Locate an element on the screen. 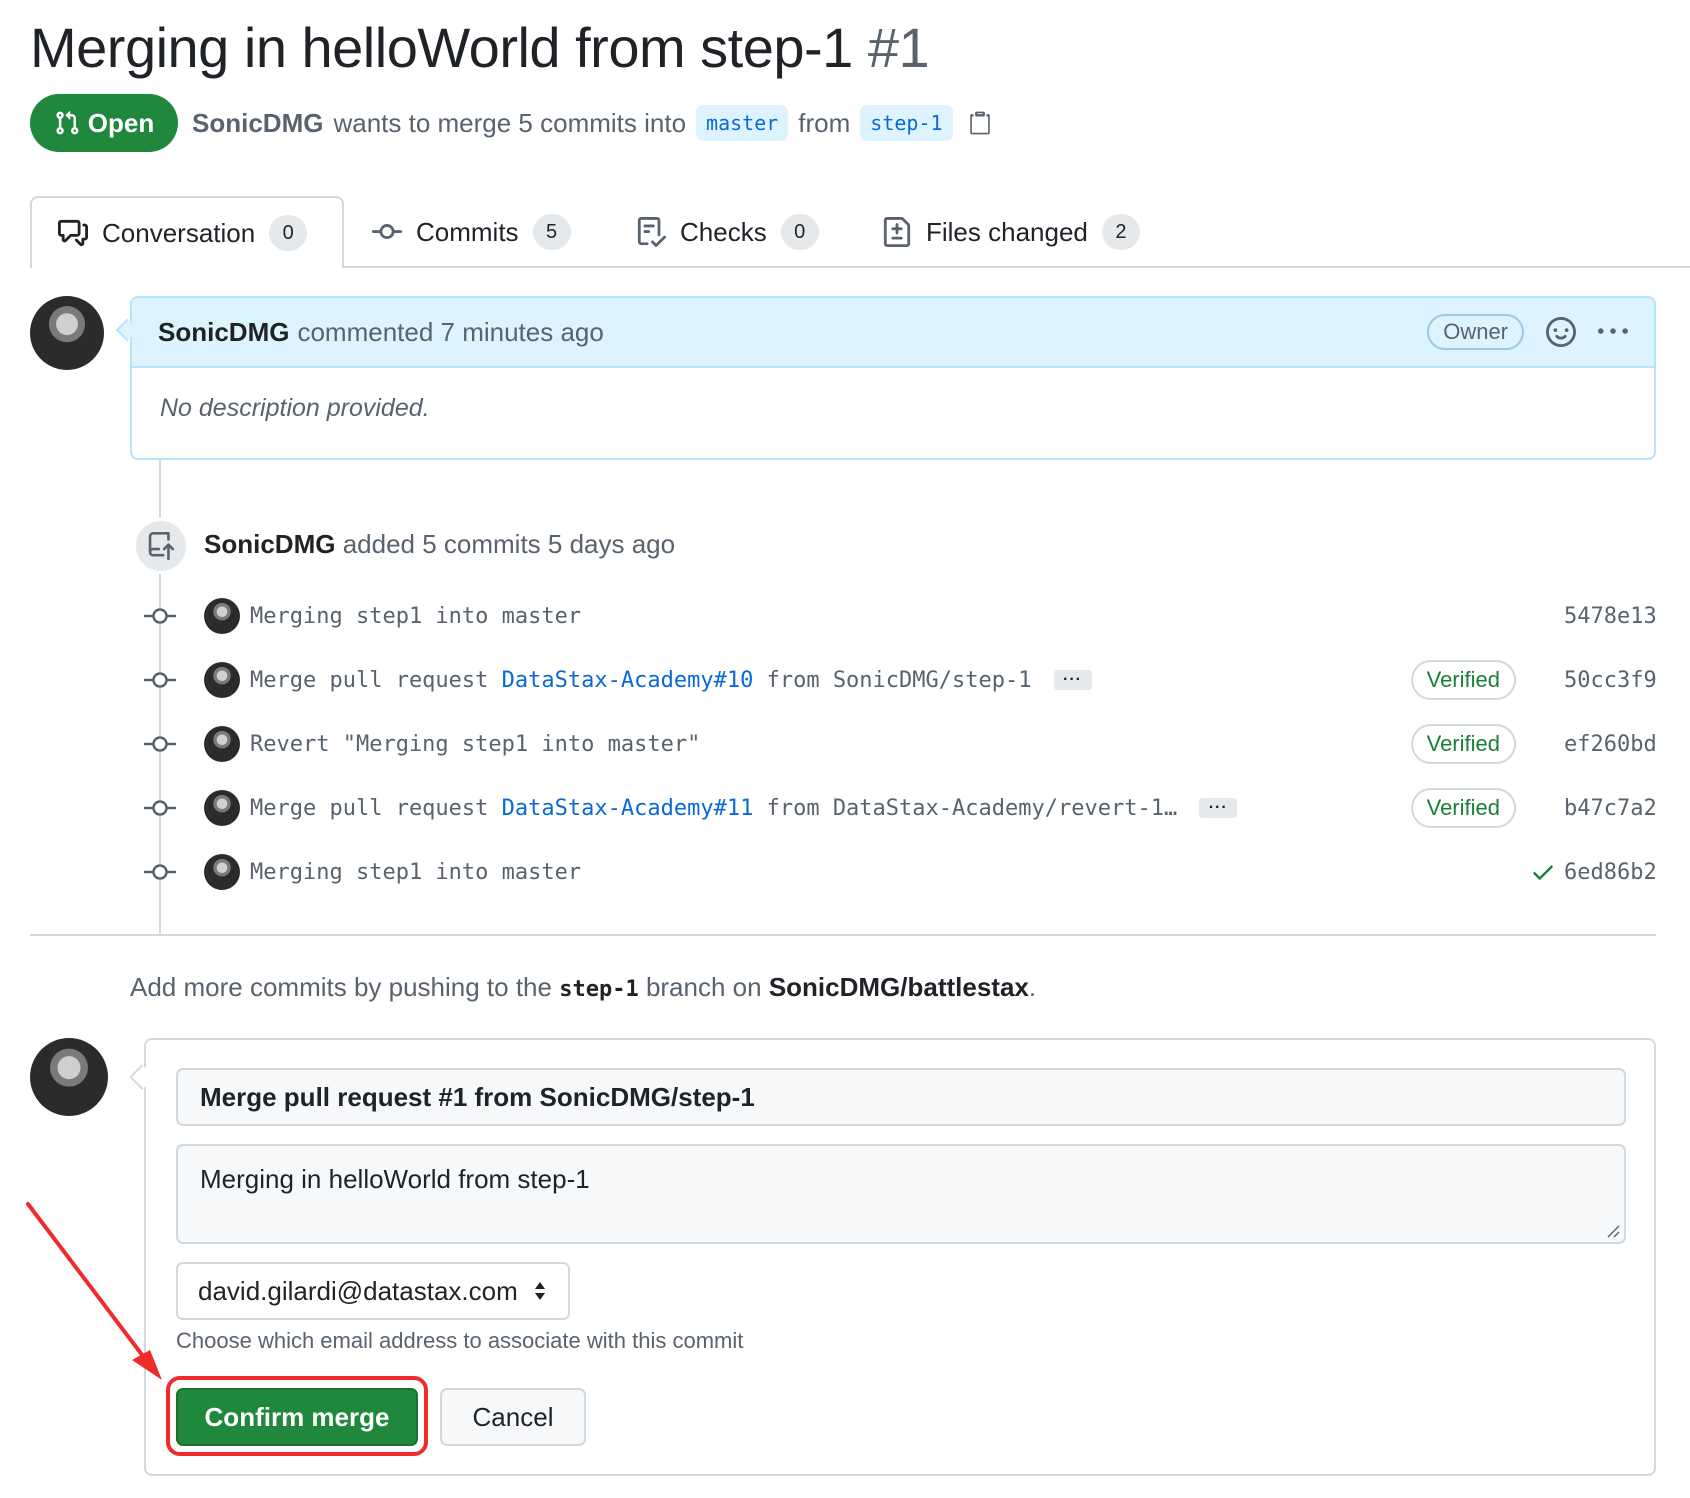  email-select-value: david.gilardi@datastax.com is located at coordinates (358, 1290).